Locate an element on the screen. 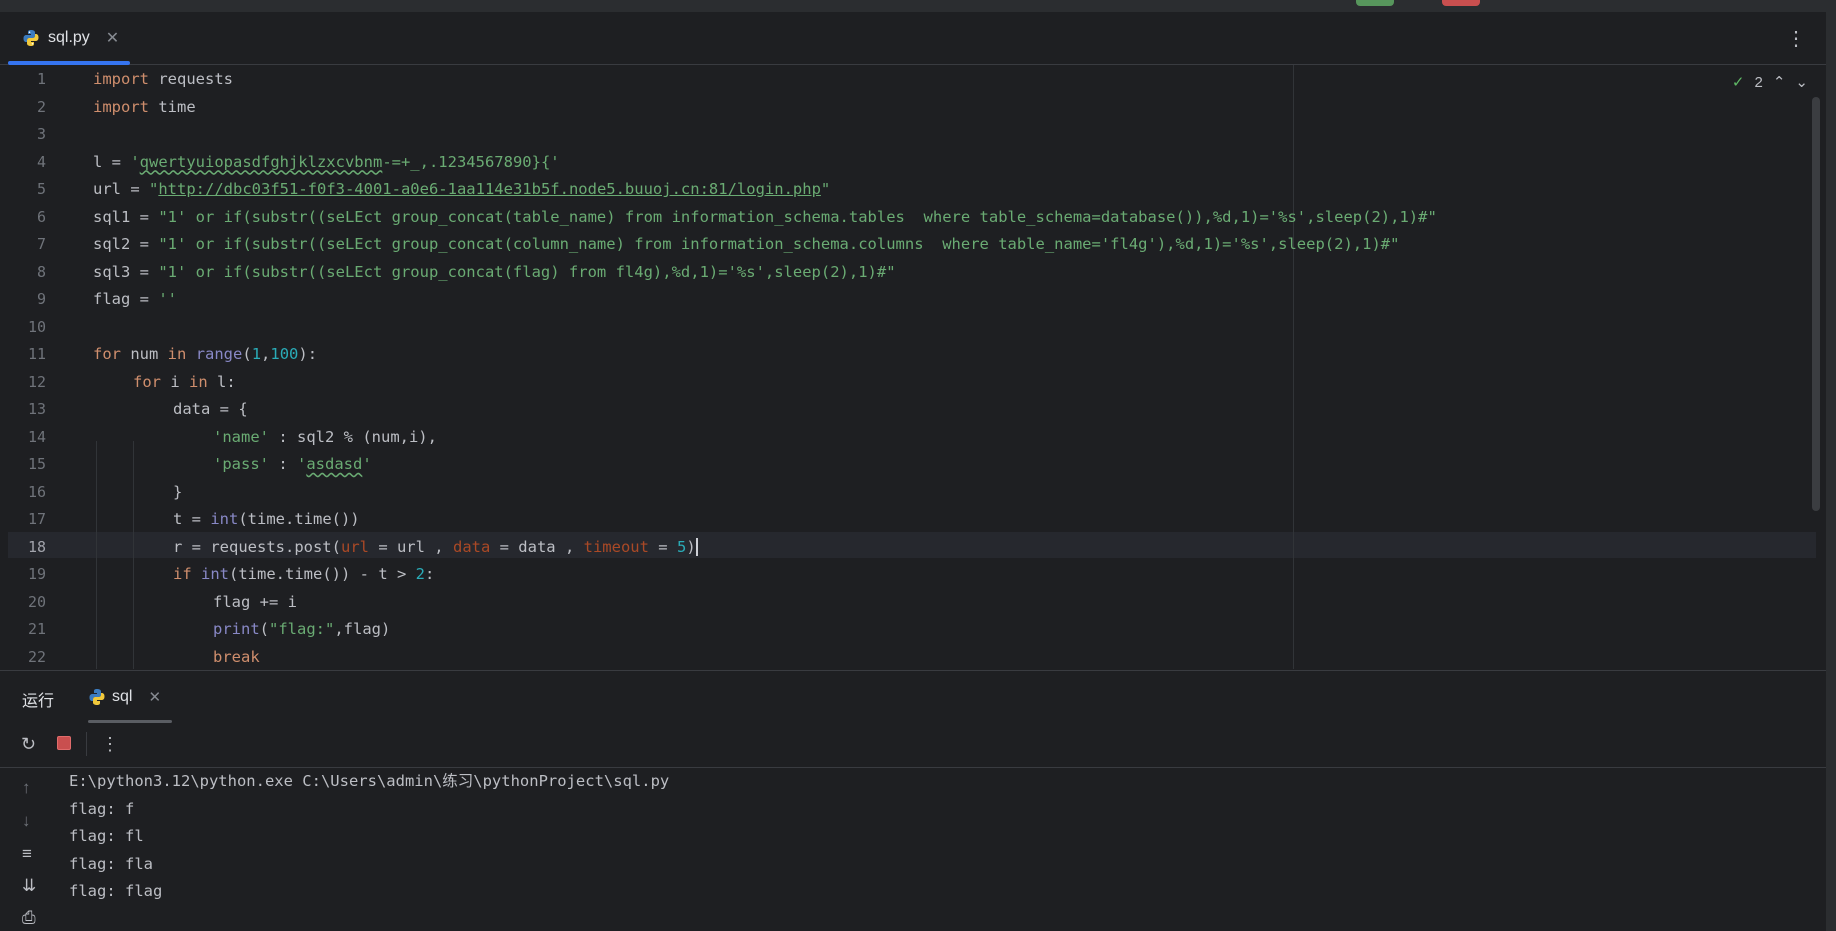 The width and height of the screenshot is (1836, 931). chevron-down-icon: ⌄ is located at coordinates (1801, 82).